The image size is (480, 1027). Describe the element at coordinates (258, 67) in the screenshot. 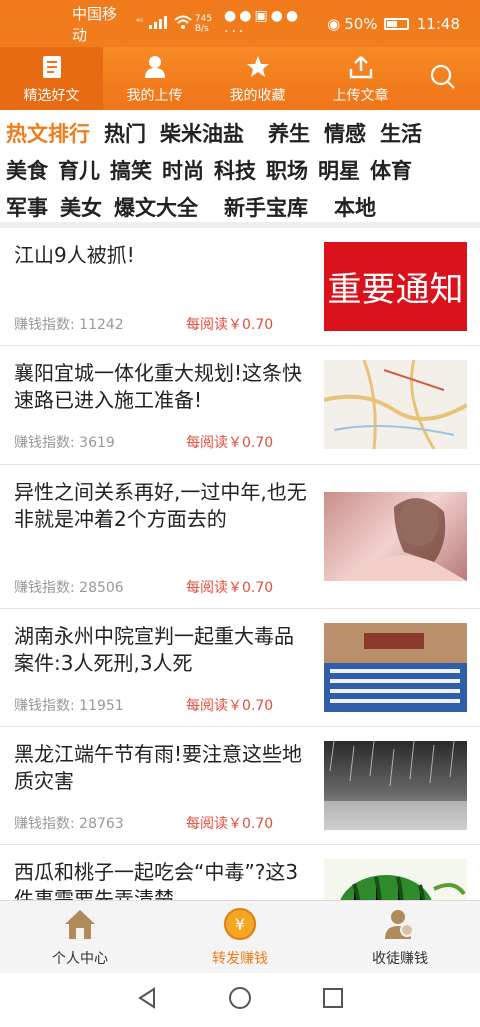

I see `star-icon` at that location.